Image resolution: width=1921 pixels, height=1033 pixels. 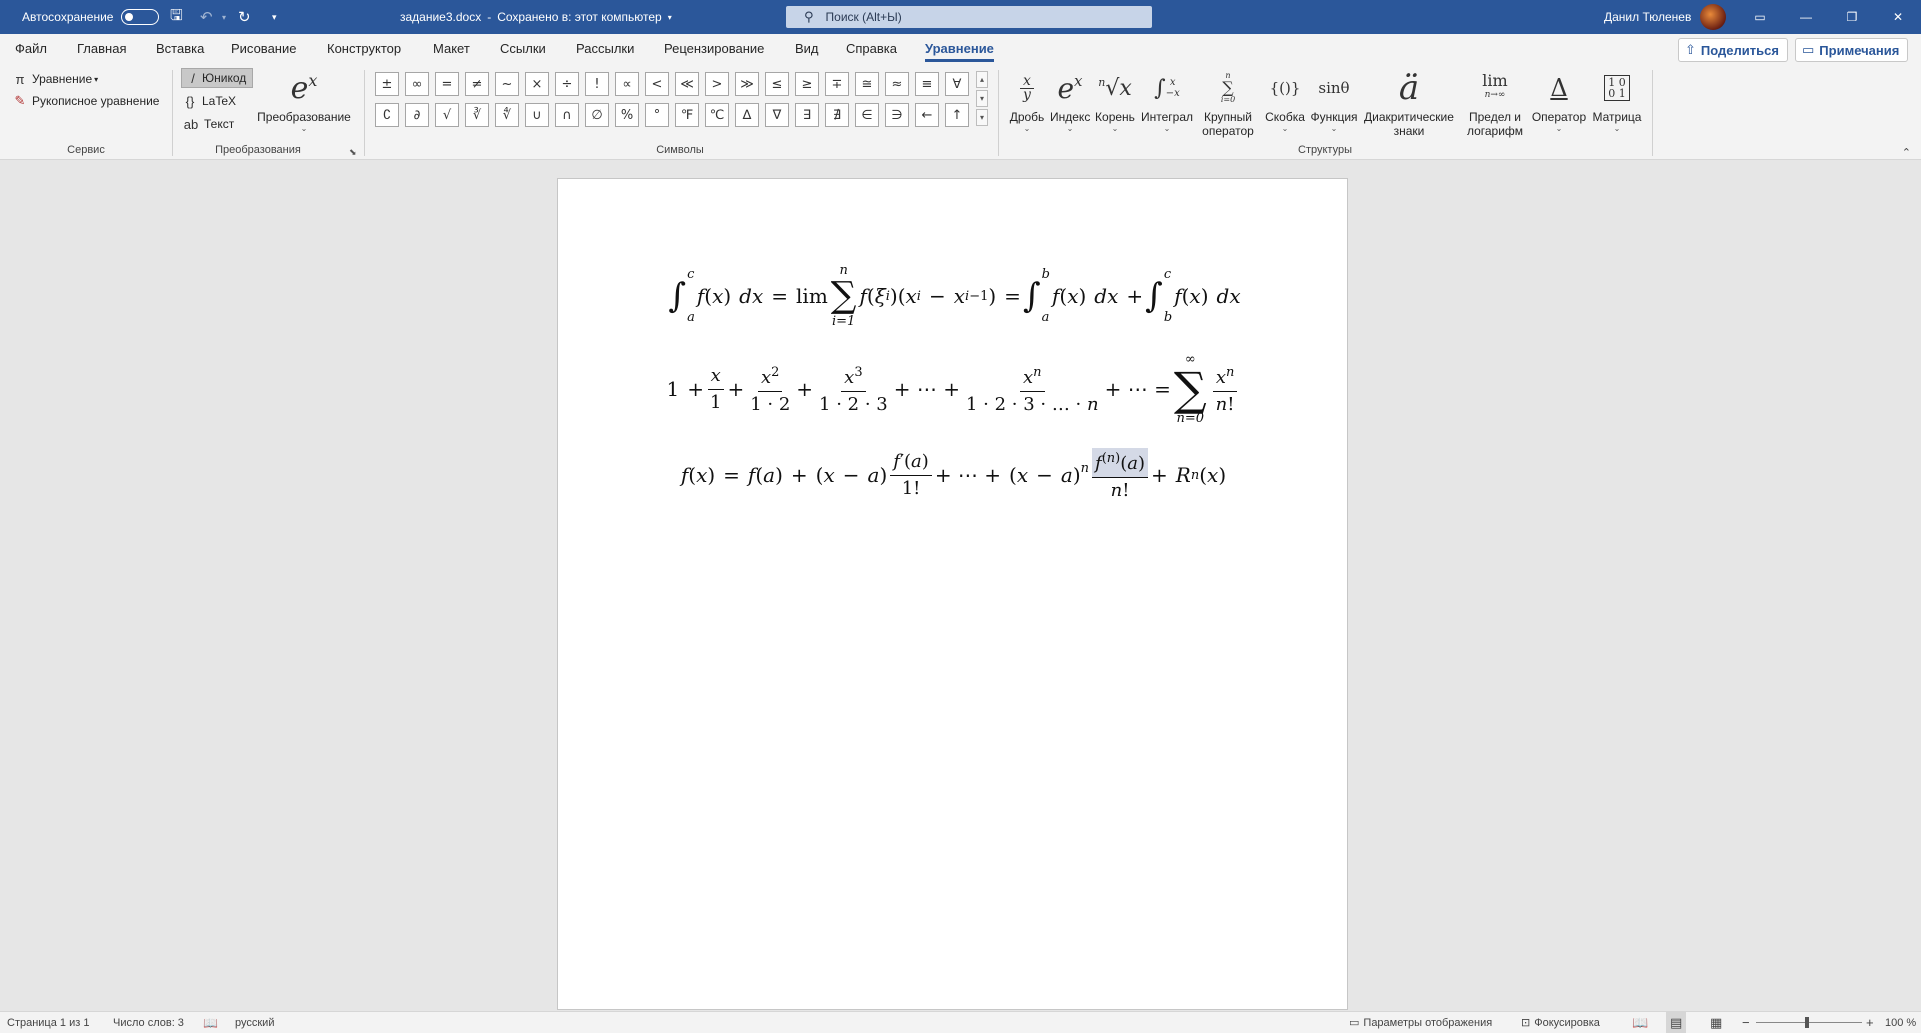 What do you see at coordinates (871, 49) in the screenshot?
I see `tab-help: Справка` at bounding box center [871, 49].